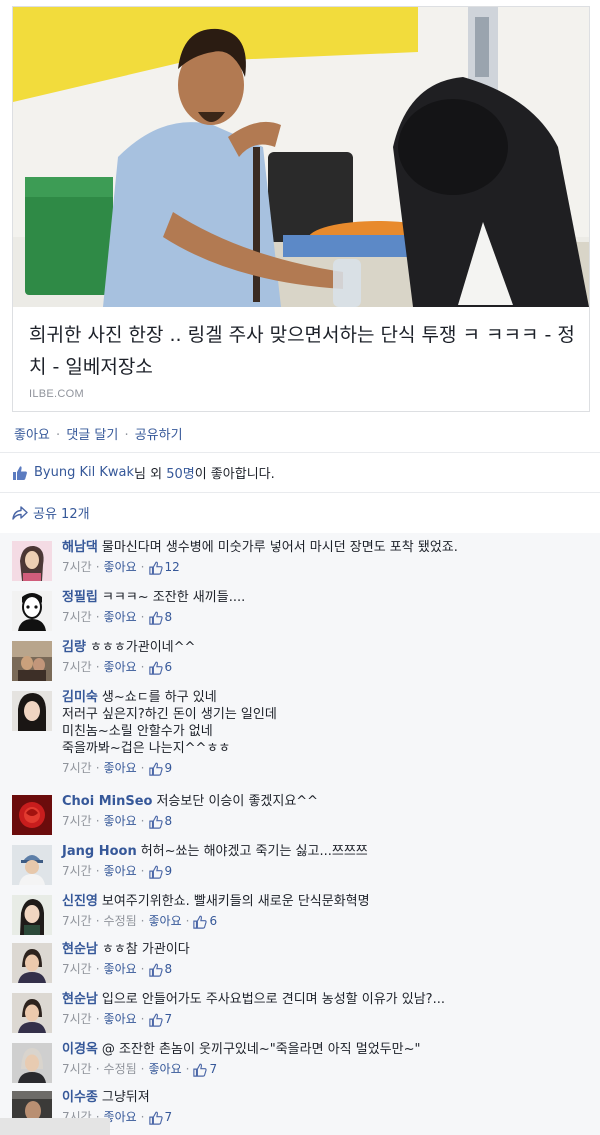 This screenshot has width=600, height=1135. I want to click on post-actions: 좋아요 · 댓글 달기 · 공유하기, so click(98, 433).